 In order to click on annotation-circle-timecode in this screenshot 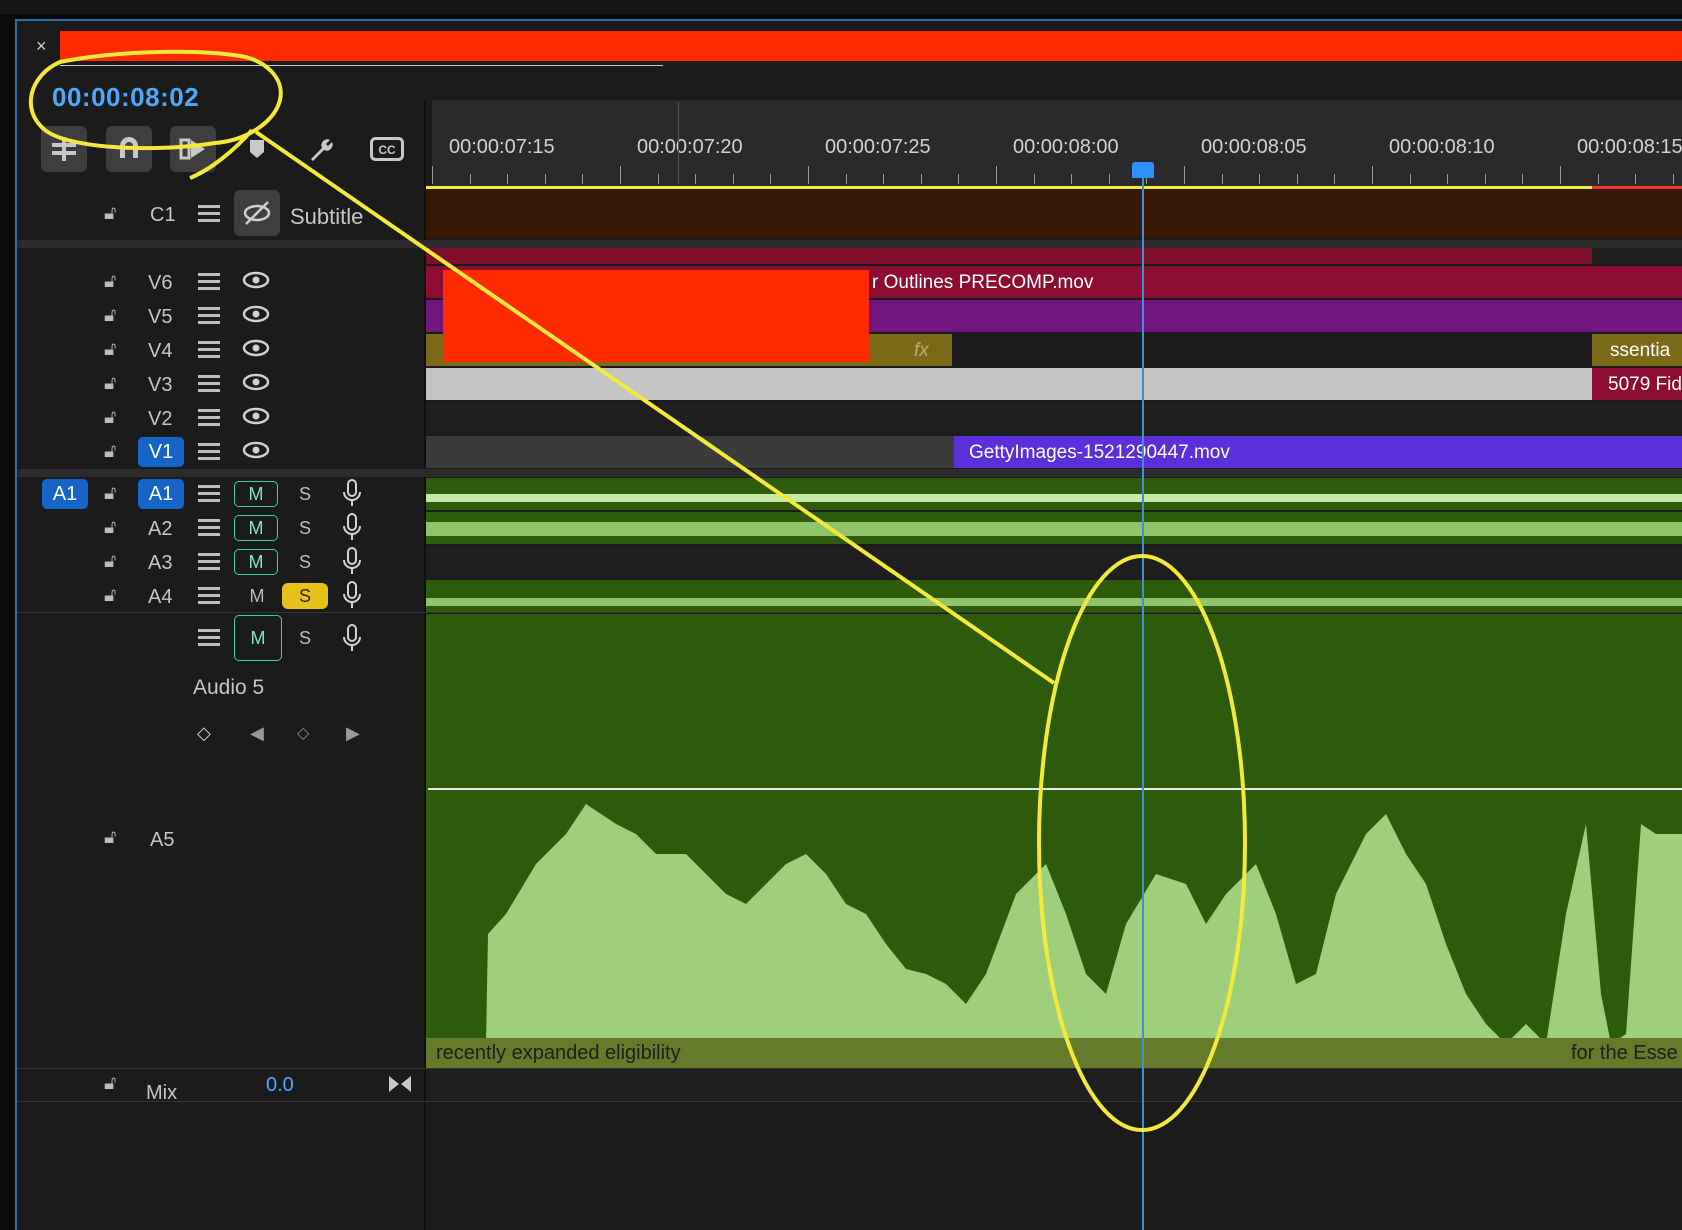, I will do `click(155, 100)`.